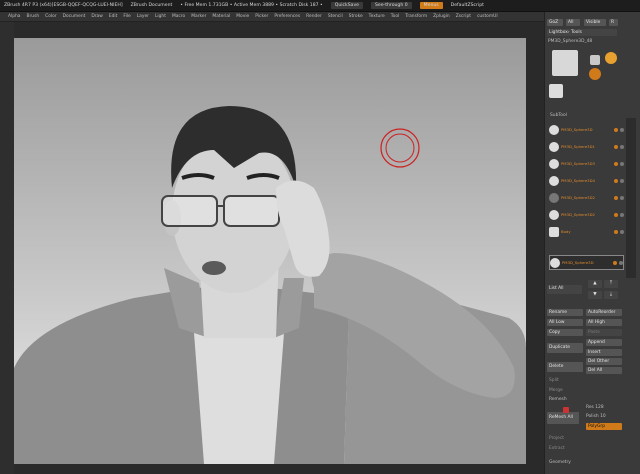  Describe the element at coordinates (595, 295) in the screenshot. I see `arrow-down-icon: ▼` at that location.